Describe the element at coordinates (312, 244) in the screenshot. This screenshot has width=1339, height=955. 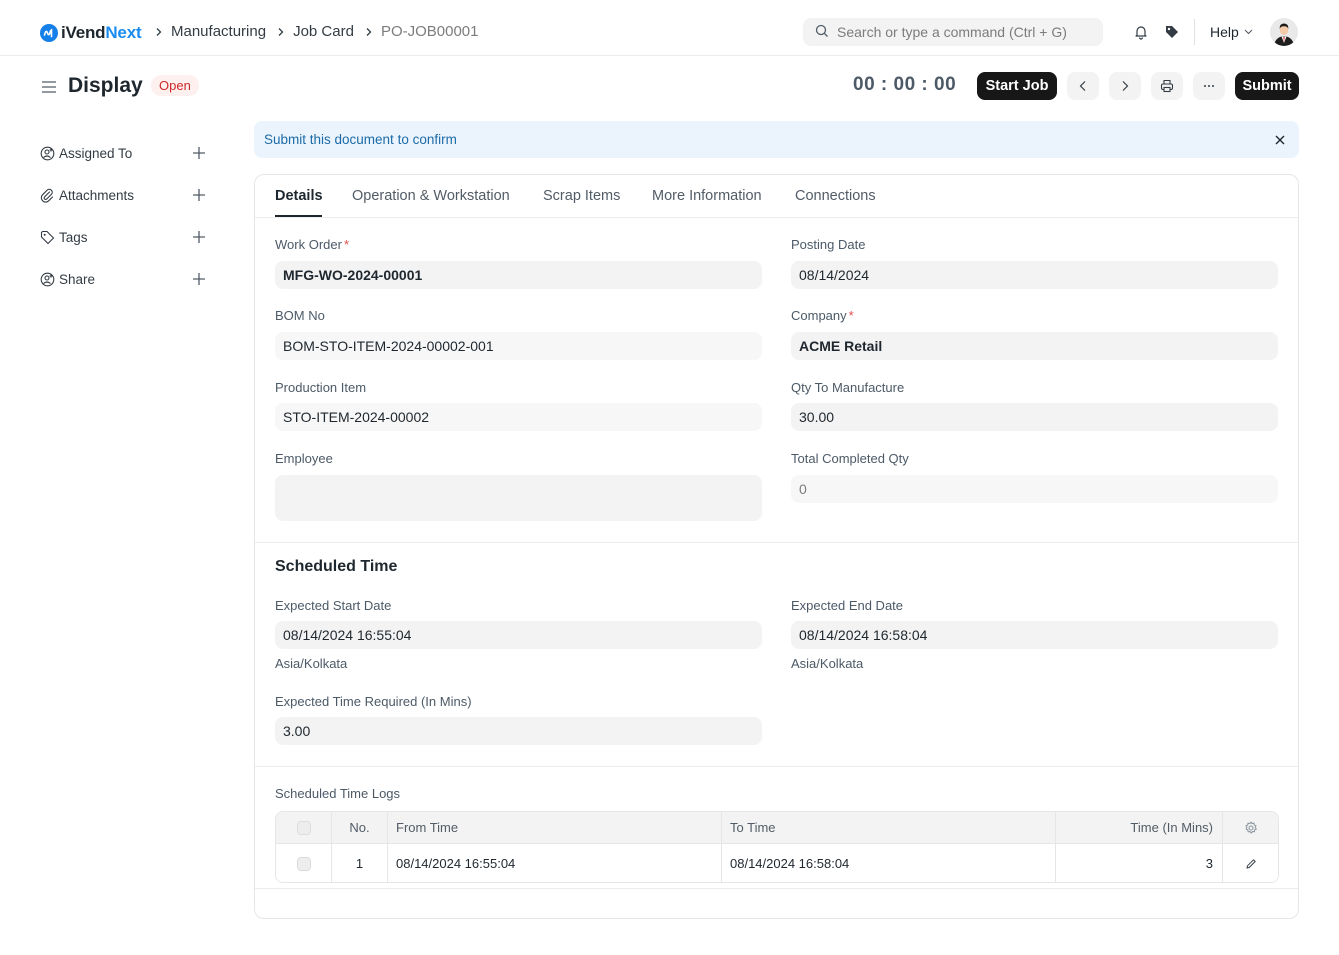
I see `work-order-label: Work Order *` at that location.